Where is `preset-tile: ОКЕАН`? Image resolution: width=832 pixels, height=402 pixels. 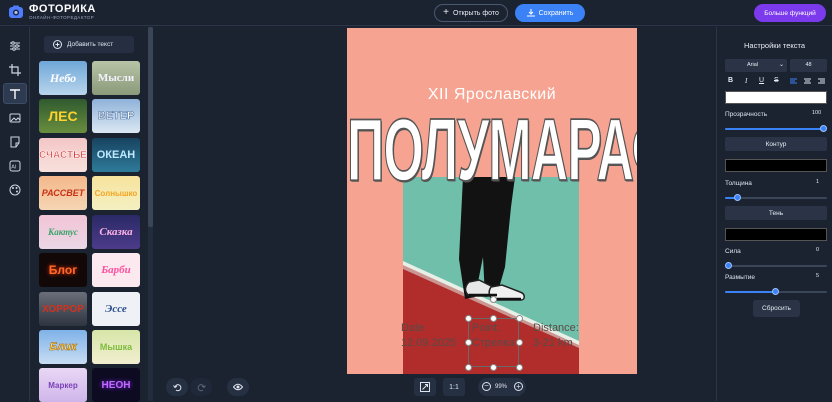
preset-tile: ОКЕАН is located at coordinates (116, 155).